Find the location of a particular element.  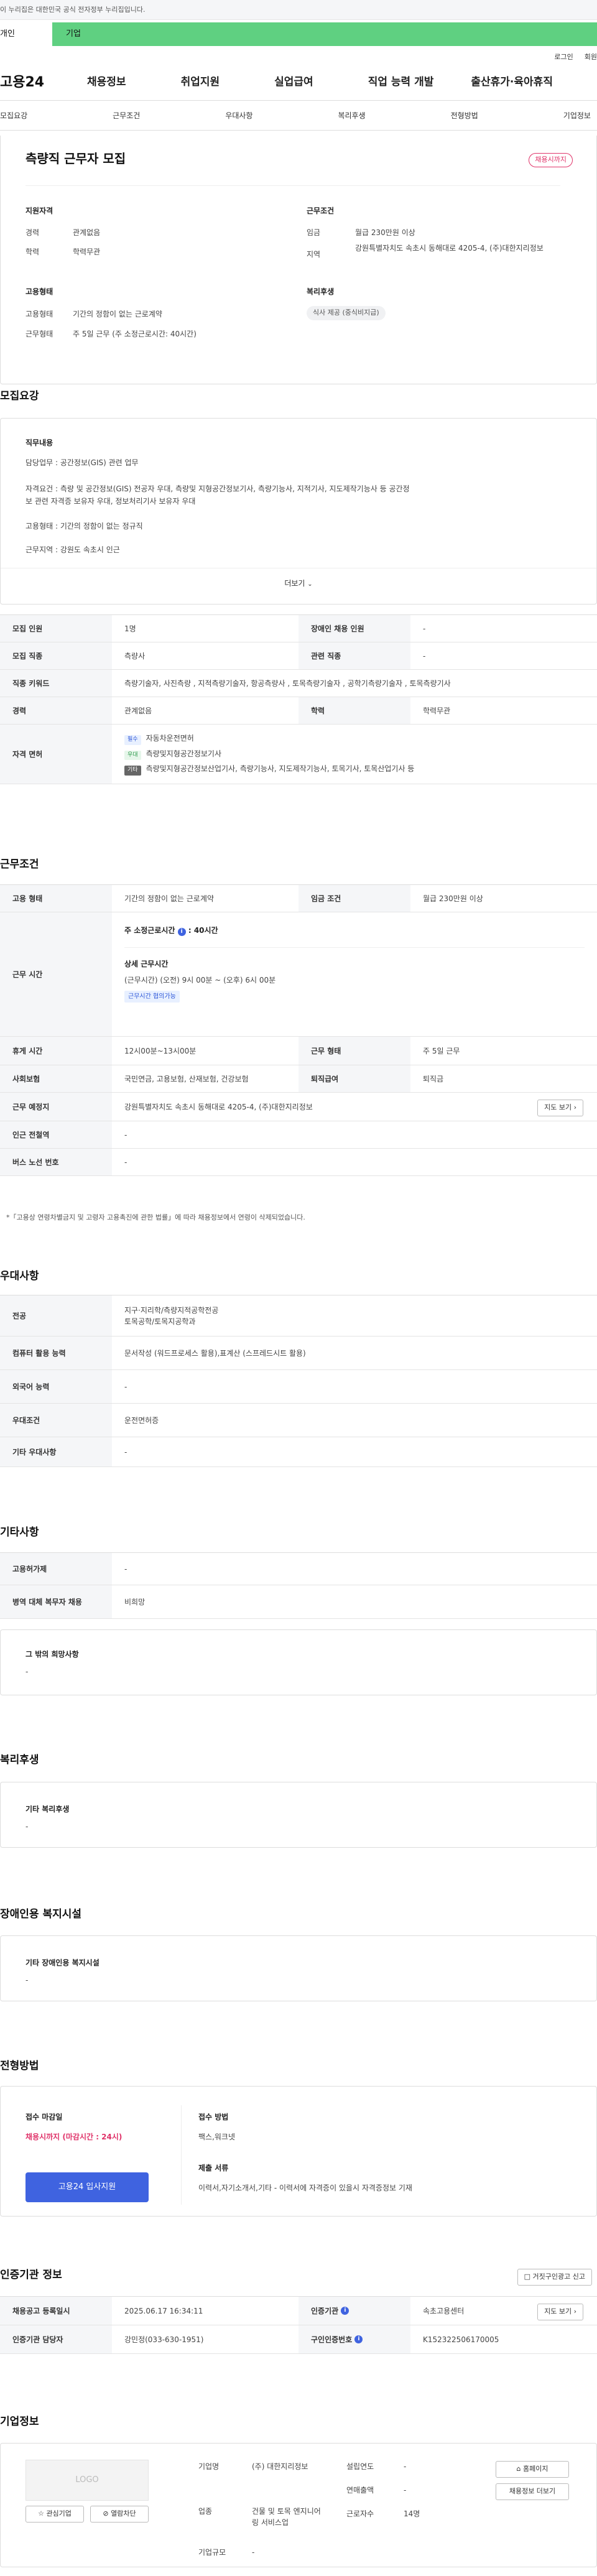

size-value: - is located at coordinates (253, 2553).